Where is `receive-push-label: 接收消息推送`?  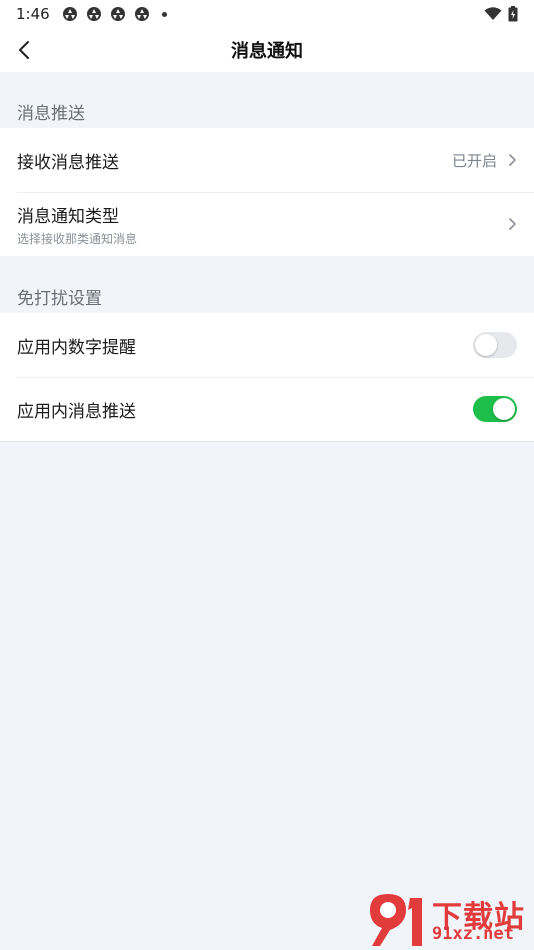 receive-push-label: 接收消息推送 is located at coordinates (68, 162).